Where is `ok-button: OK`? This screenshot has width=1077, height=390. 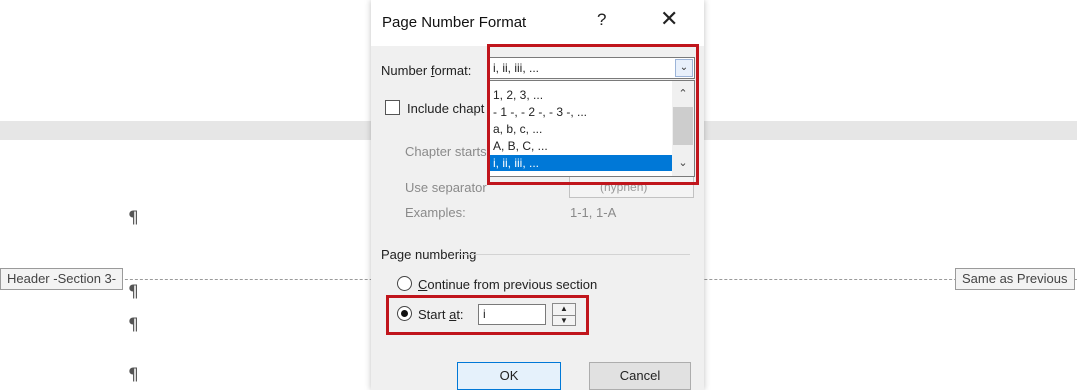 ok-button: OK is located at coordinates (509, 376).